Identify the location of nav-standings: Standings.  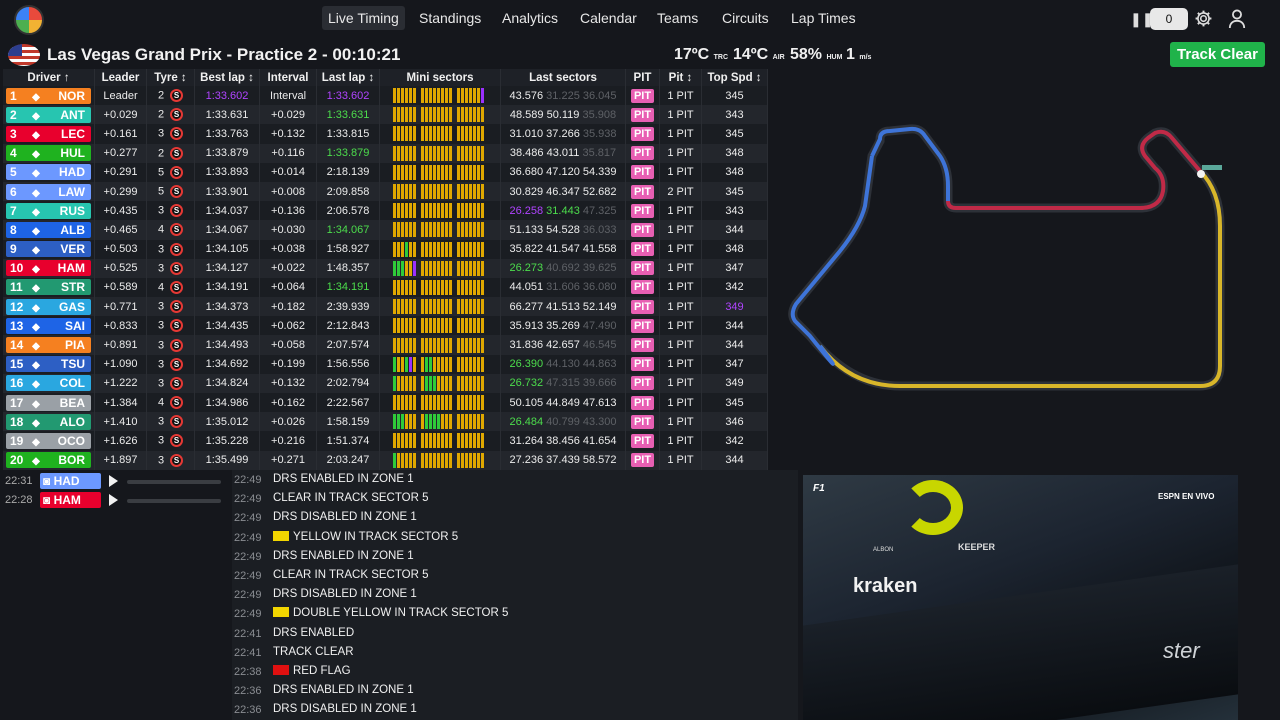
(450, 18).